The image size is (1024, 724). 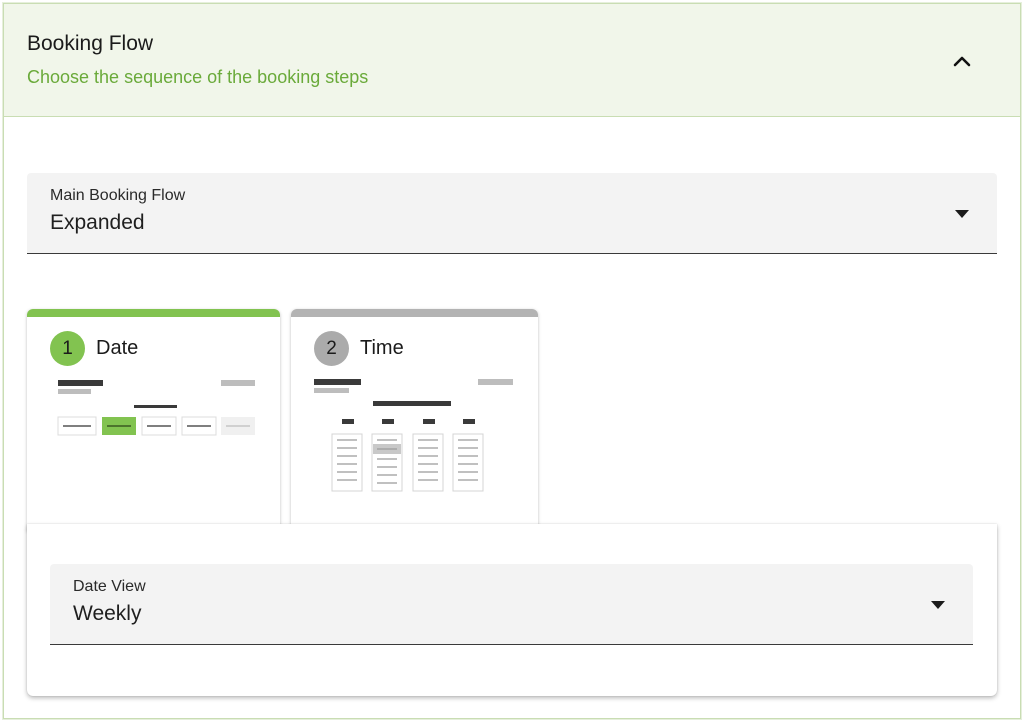 What do you see at coordinates (118, 195) in the screenshot?
I see `main-booking-flow-label: Main Booking Flow` at bounding box center [118, 195].